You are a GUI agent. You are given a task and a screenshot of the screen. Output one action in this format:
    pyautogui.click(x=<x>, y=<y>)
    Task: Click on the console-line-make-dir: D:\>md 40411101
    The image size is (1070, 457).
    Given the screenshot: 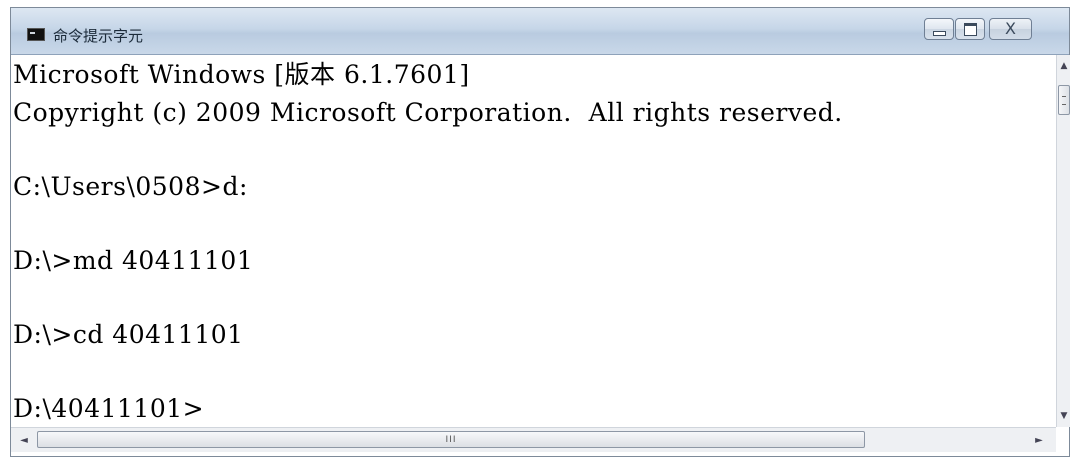 What is the action you would take?
    pyautogui.click(x=133, y=260)
    